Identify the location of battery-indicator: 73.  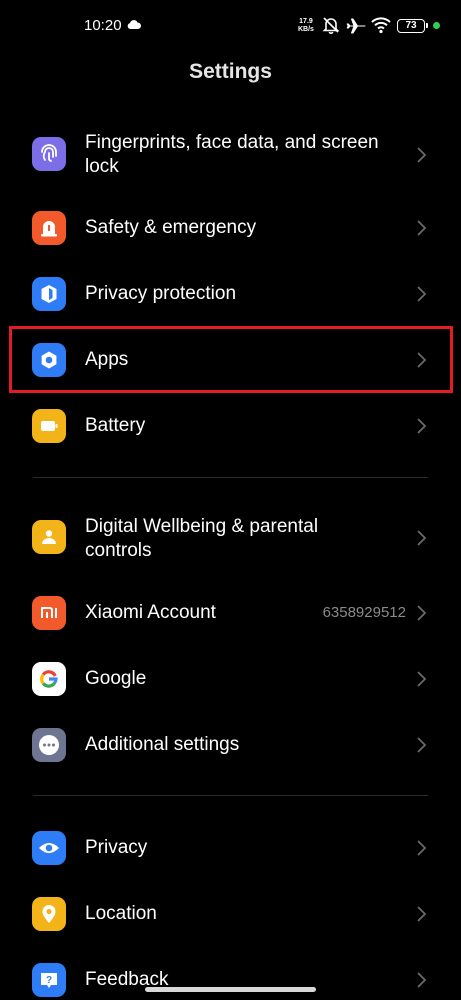
(412, 26).